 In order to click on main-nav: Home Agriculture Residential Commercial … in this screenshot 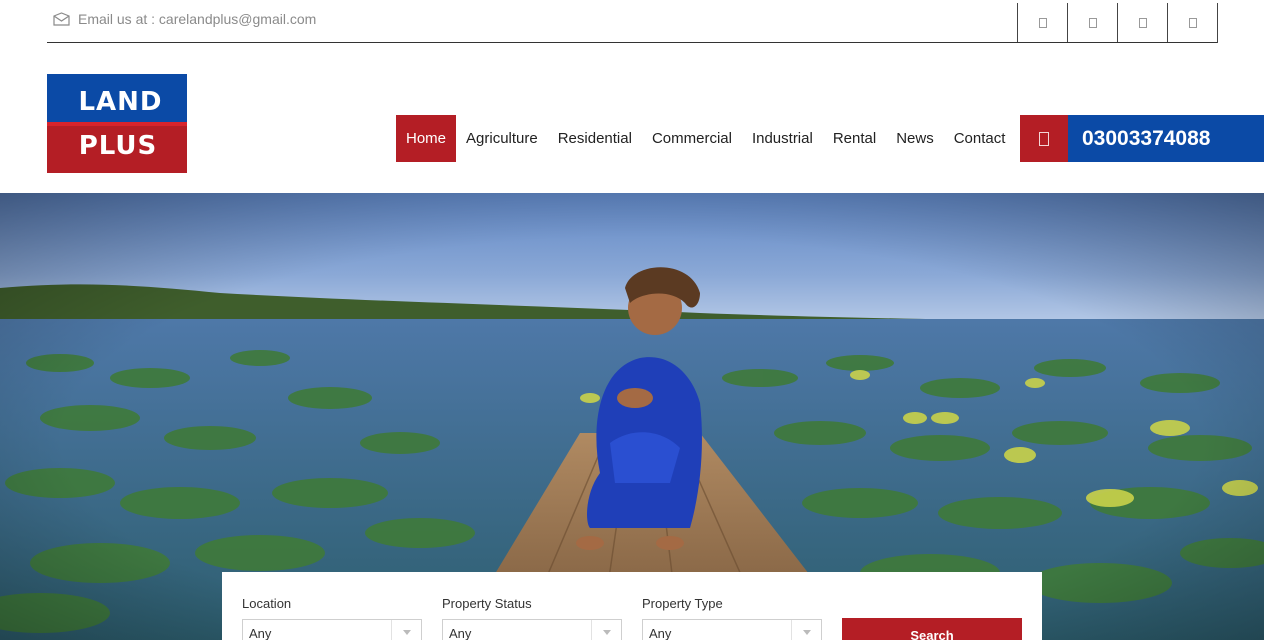, I will do `click(705, 138)`.